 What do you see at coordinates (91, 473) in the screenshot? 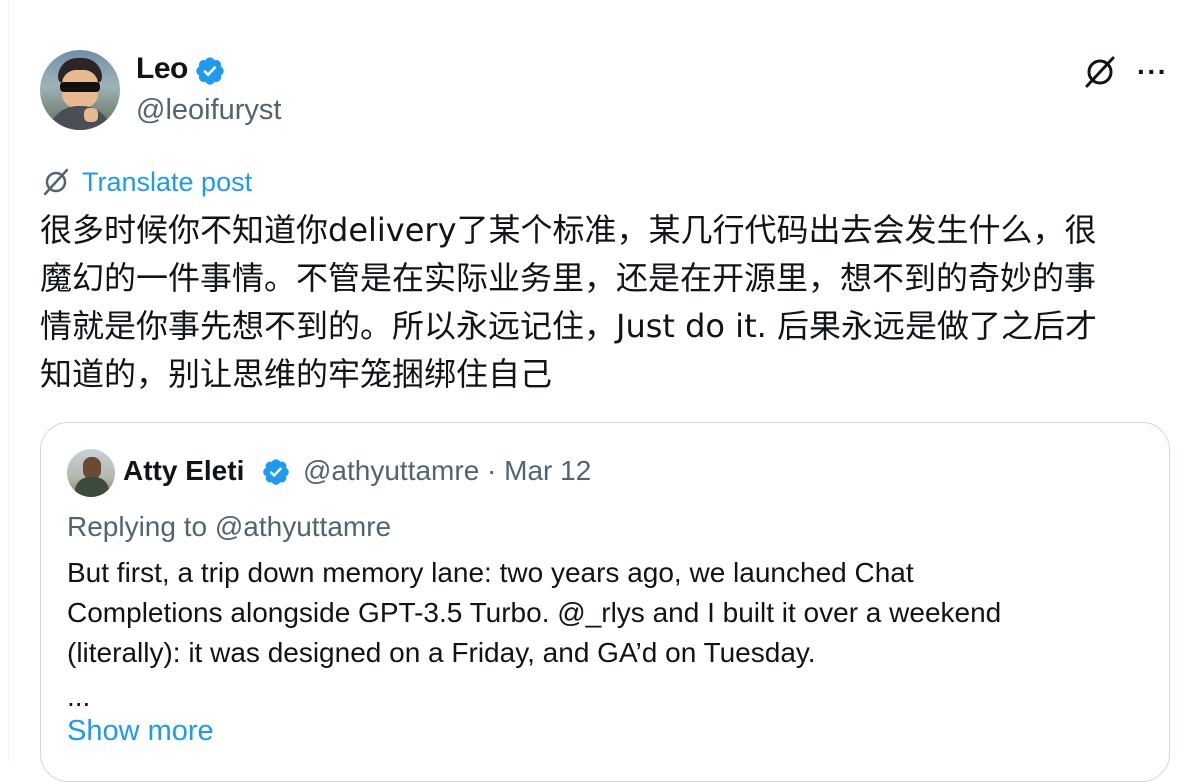
I see `quoted-author-avatar` at bounding box center [91, 473].